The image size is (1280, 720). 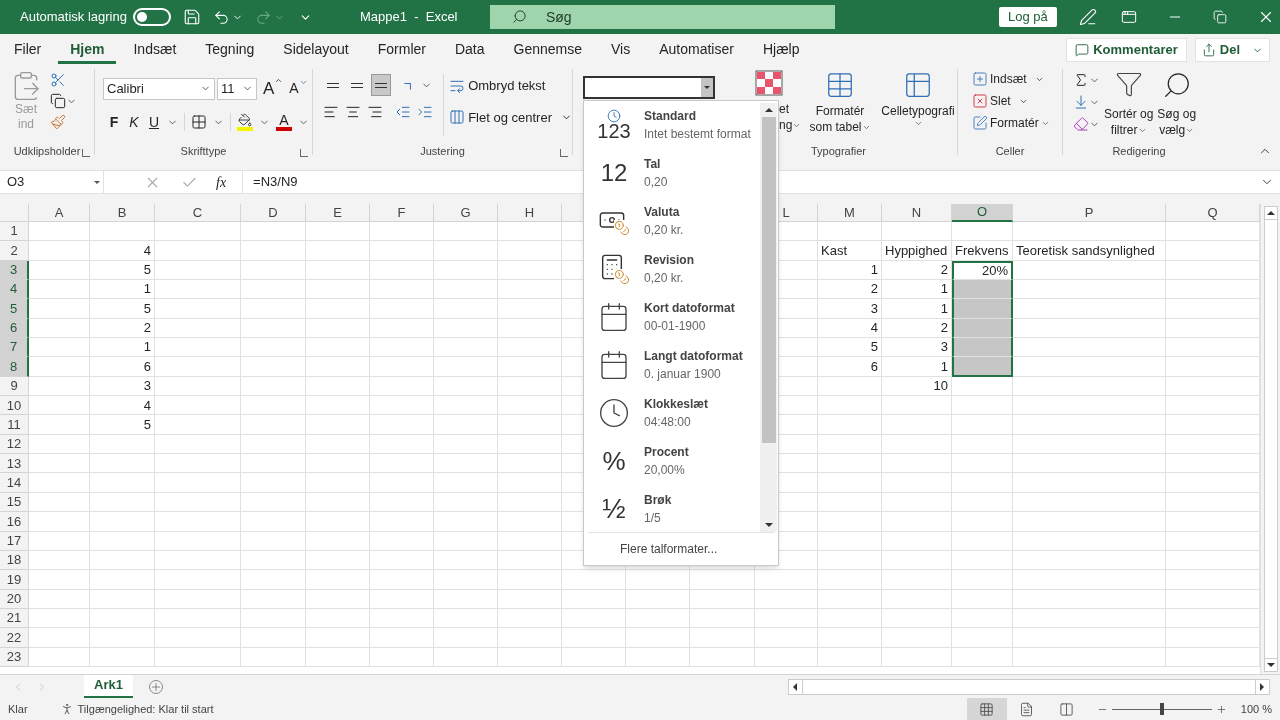 What do you see at coordinates (14, 638) in the screenshot?
I see `row-header: 22` at bounding box center [14, 638].